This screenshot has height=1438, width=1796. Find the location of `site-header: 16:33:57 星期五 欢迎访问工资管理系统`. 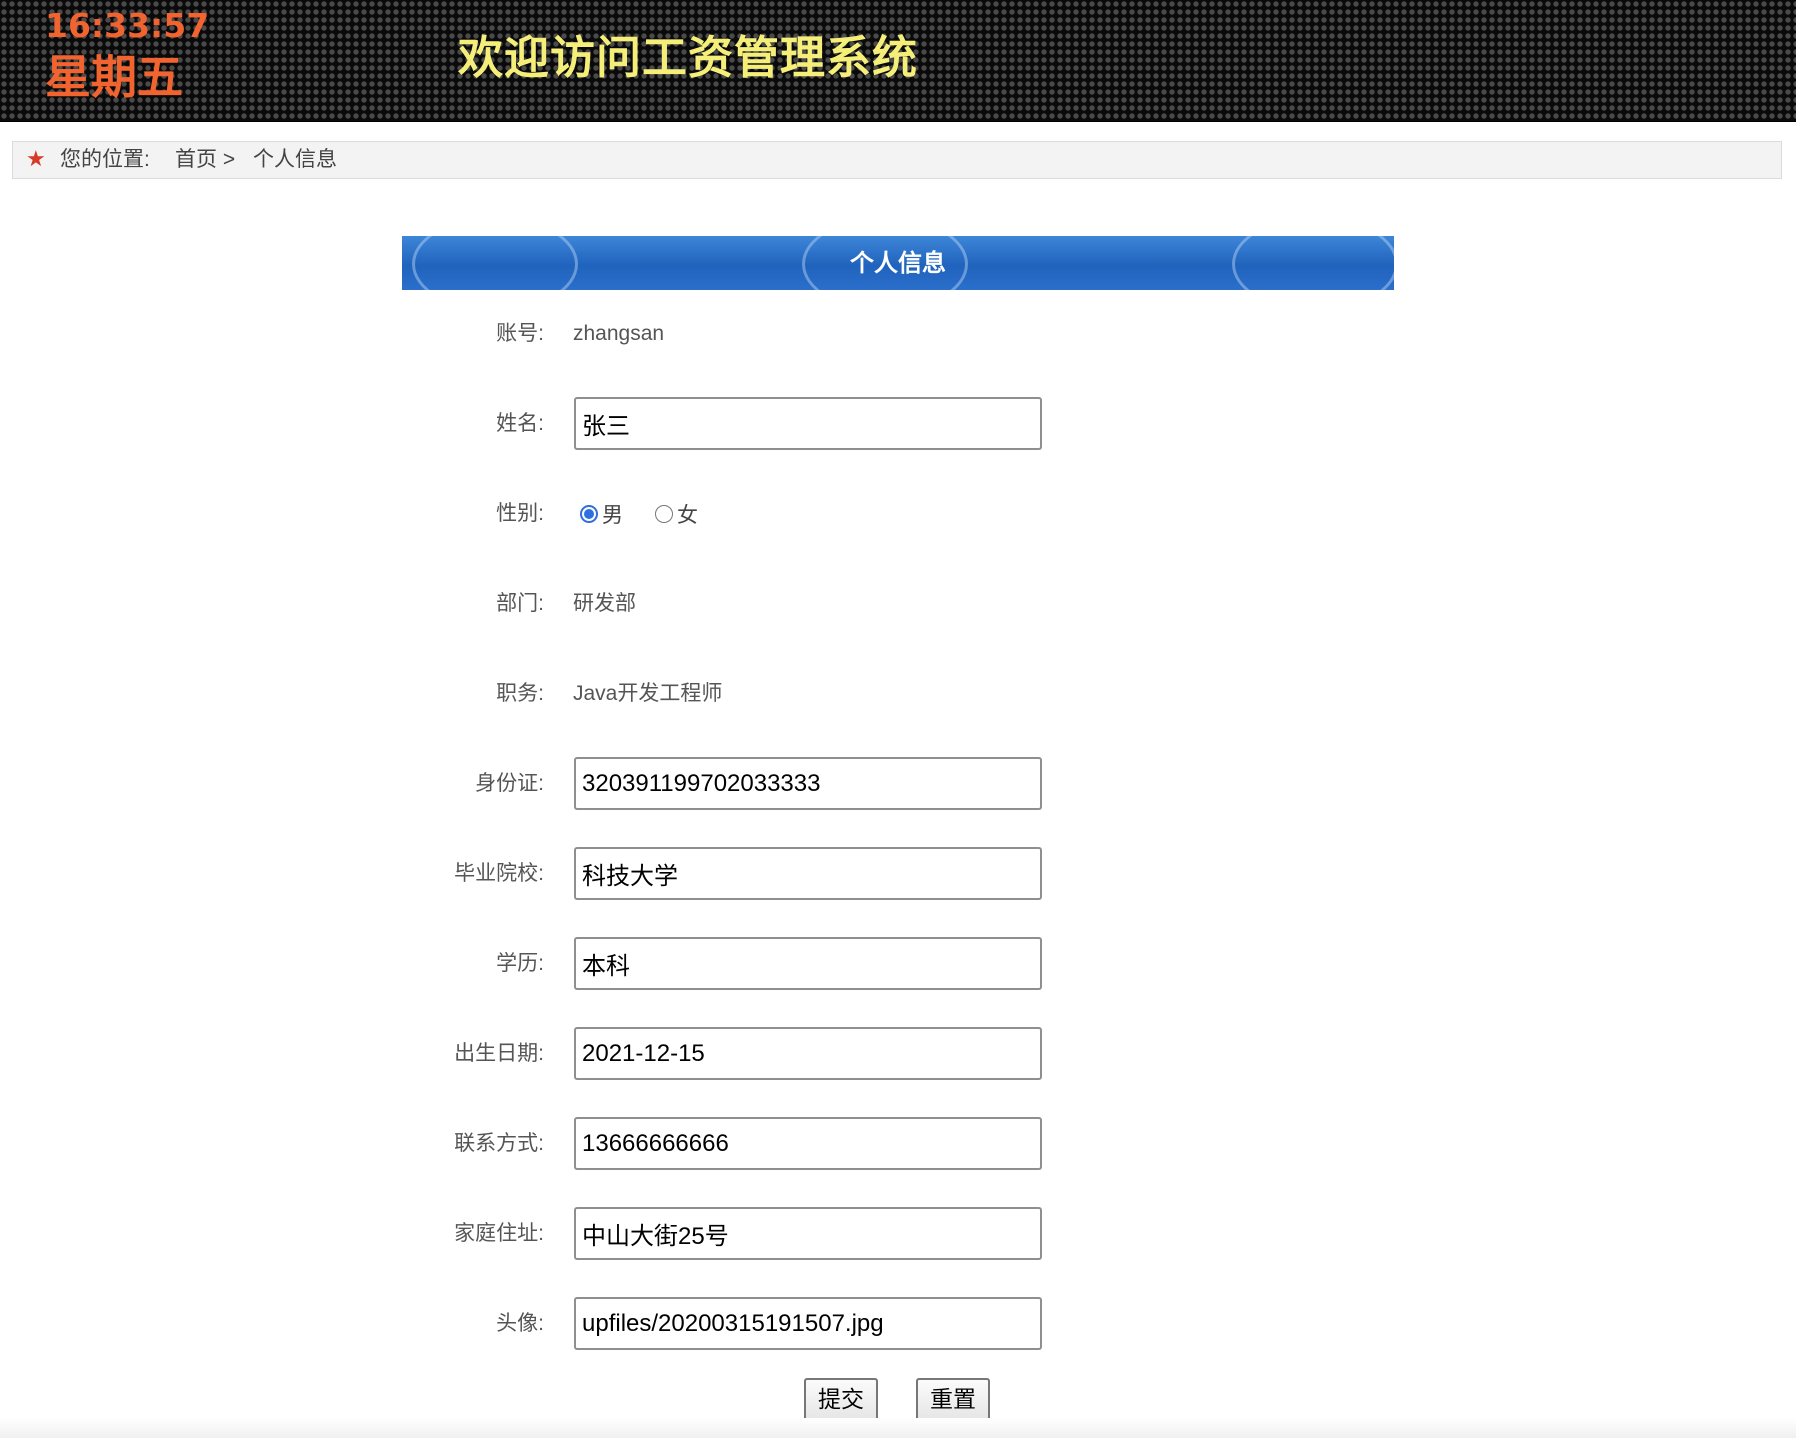

site-header: 16:33:57 星期五 欢迎访问工资管理系统 is located at coordinates (898, 61).